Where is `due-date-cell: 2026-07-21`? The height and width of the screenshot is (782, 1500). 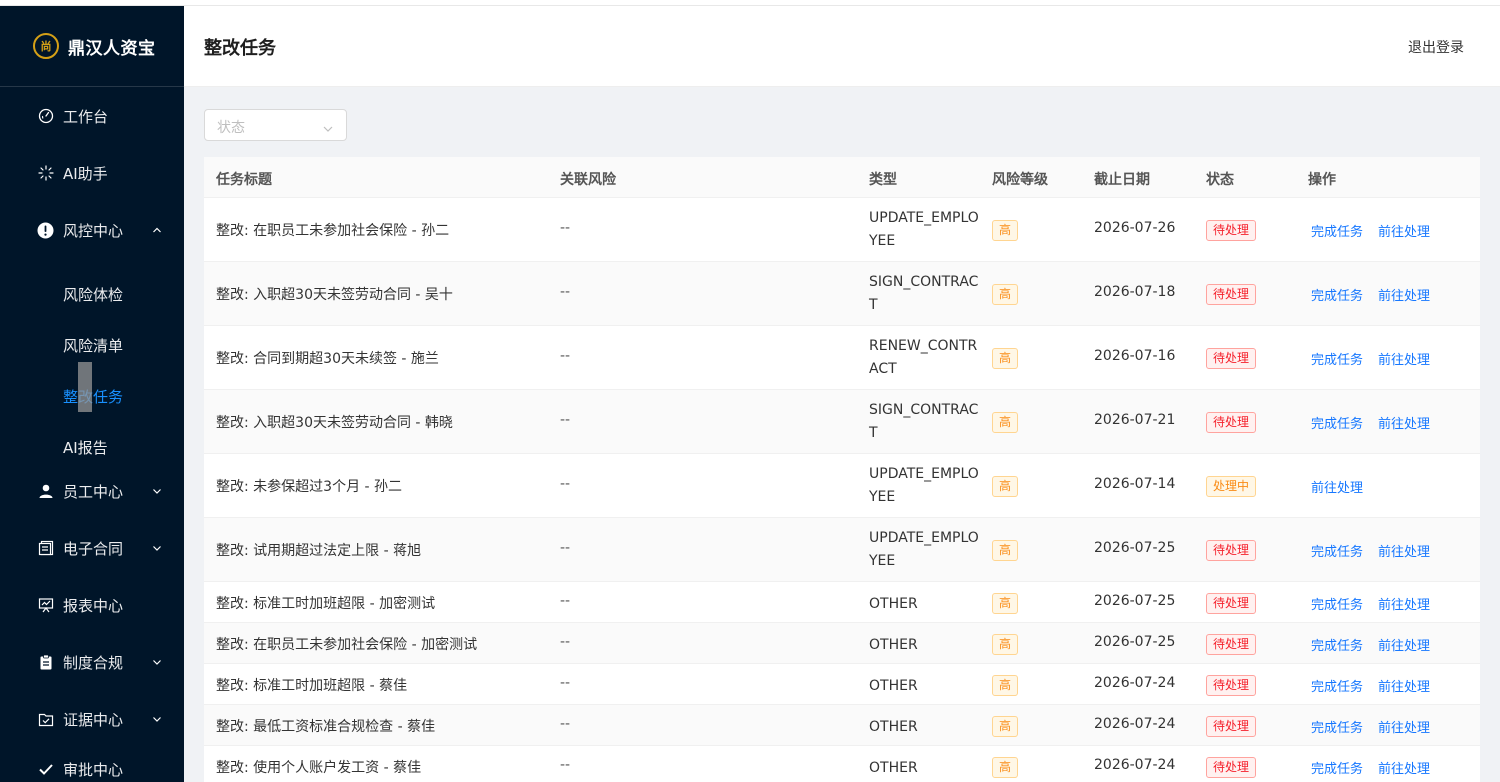 due-date-cell: 2026-07-21 is located at coordinates (1135, 420).